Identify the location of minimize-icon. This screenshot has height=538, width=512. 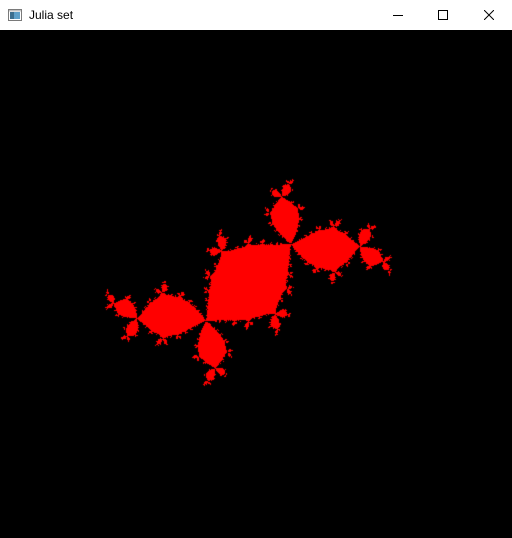
(398, 15).